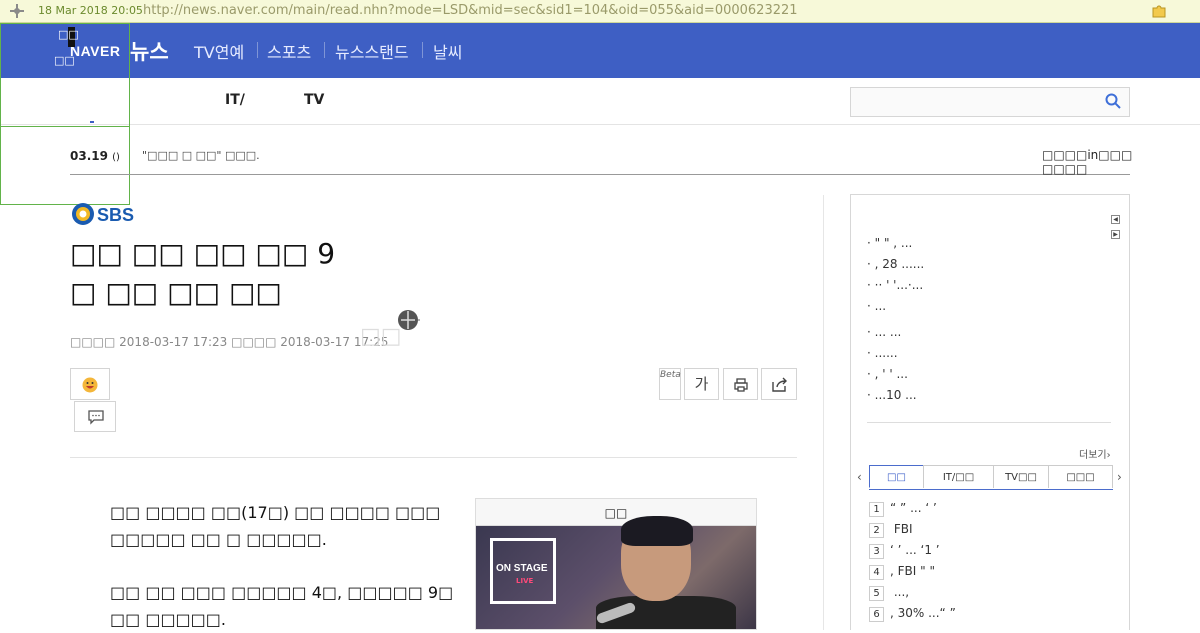  Describe the element at coordinates (203, 253) in the screenshot. I see `title-line: □□ □□ □□ □□ 9` at that location.